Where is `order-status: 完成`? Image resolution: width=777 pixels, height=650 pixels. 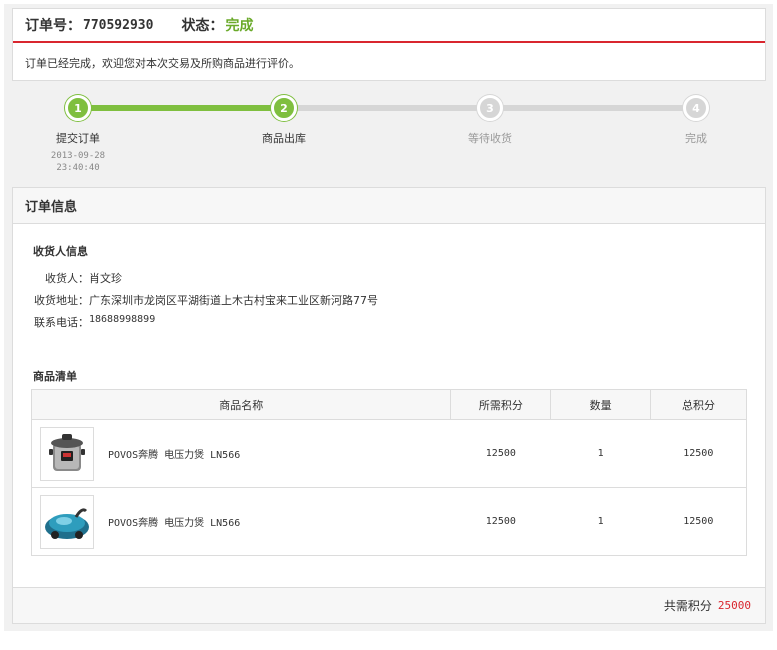 order-status: 完成 is located at coordinates (239, 26).